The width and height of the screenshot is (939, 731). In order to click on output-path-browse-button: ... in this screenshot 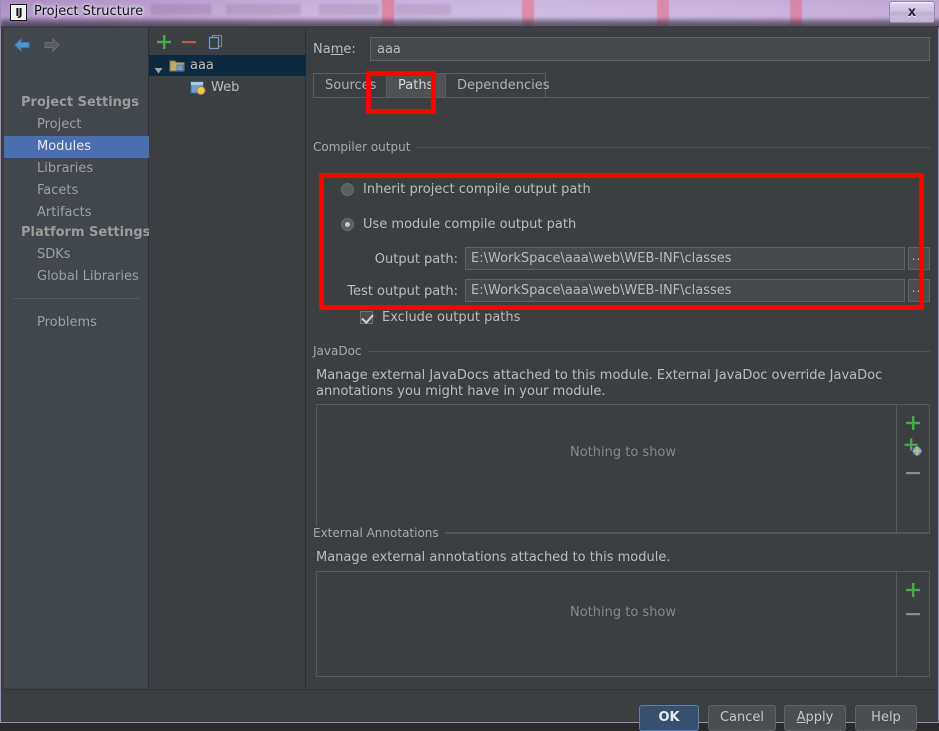, I will do `click(919, 258)`.